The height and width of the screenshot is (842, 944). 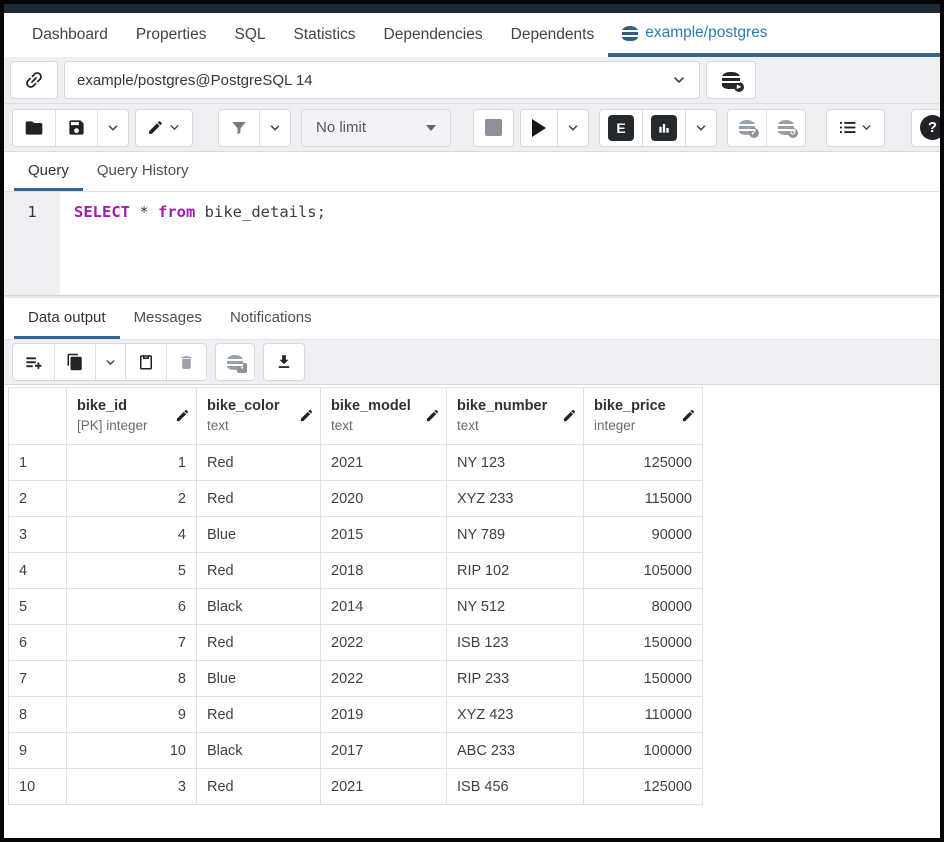 I want to click on cell-bike-price: 105000, so click(x=643, y=570).